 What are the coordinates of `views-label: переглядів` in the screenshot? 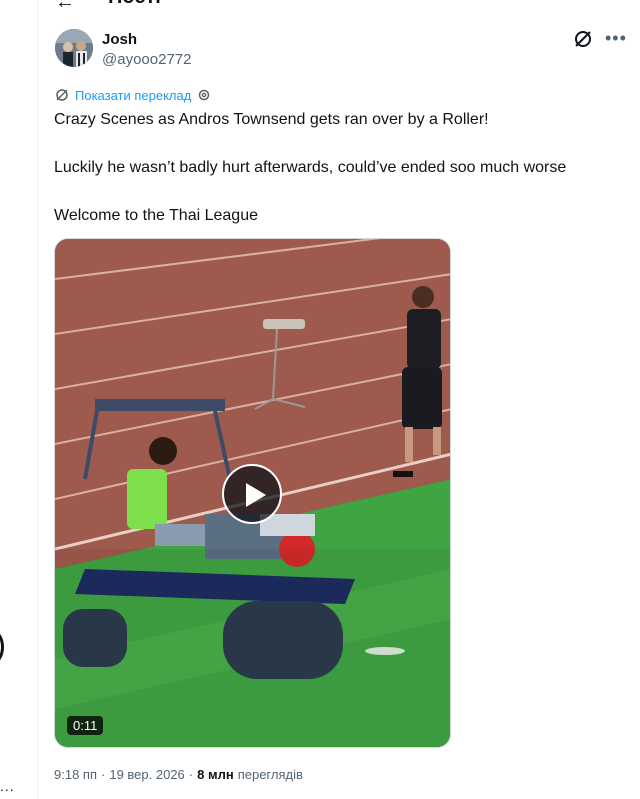 It's located at (270, 774).